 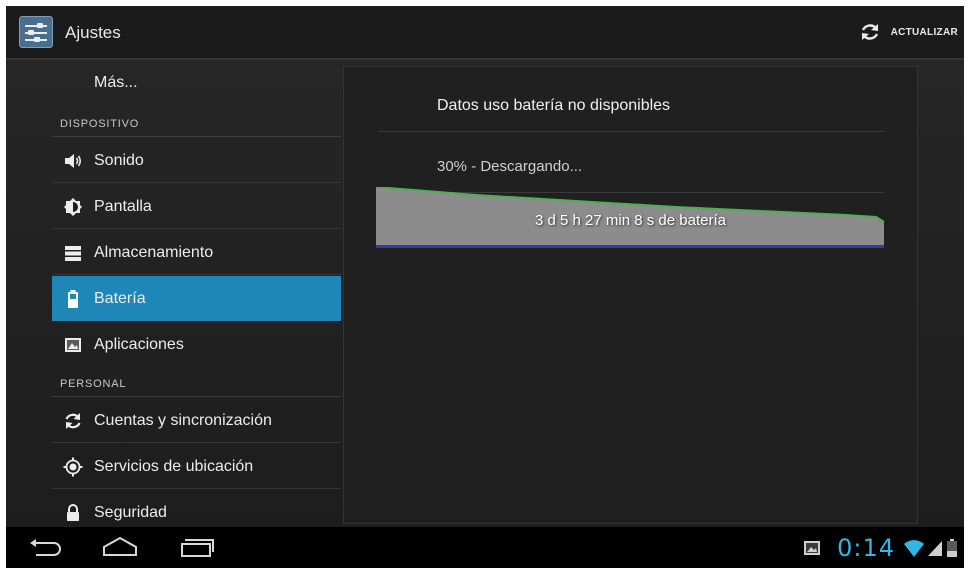 What do you see at coordinates (45, 547) in the screenshot?
I see `back-icon` at bounding box center [45, 547].